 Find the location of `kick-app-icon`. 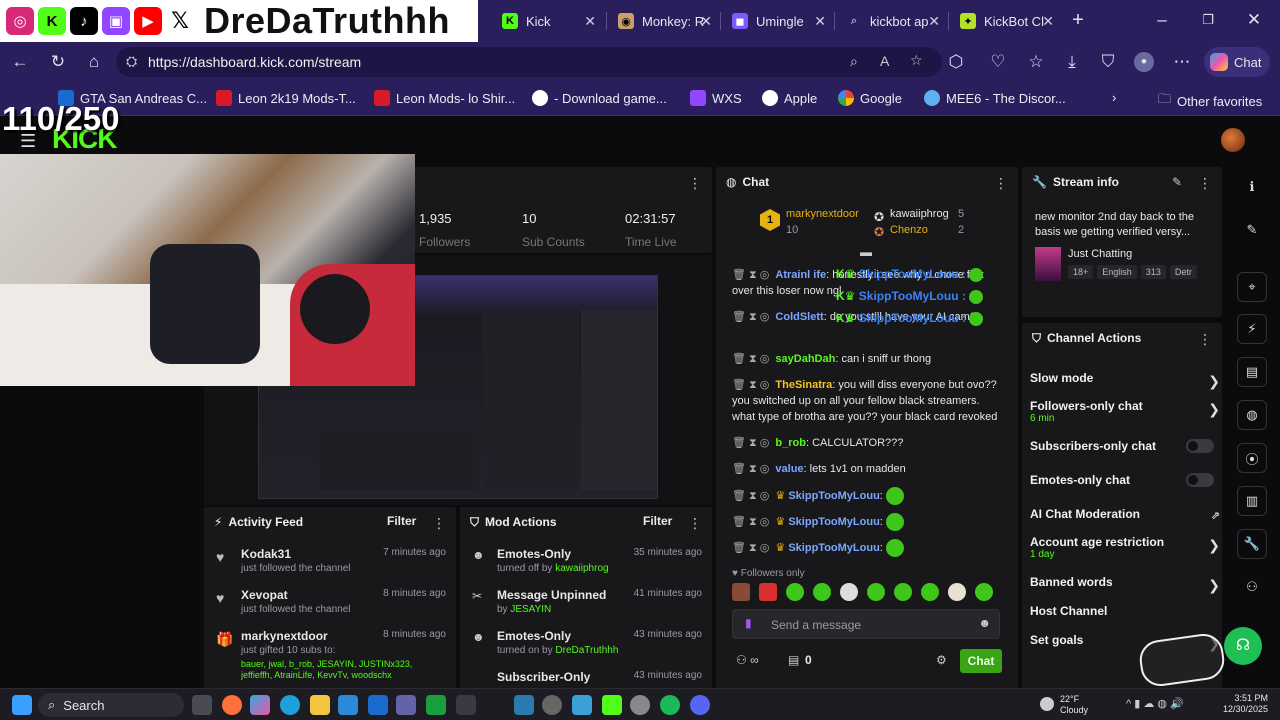

kick-app-icon is located at coordinates (612, 705).